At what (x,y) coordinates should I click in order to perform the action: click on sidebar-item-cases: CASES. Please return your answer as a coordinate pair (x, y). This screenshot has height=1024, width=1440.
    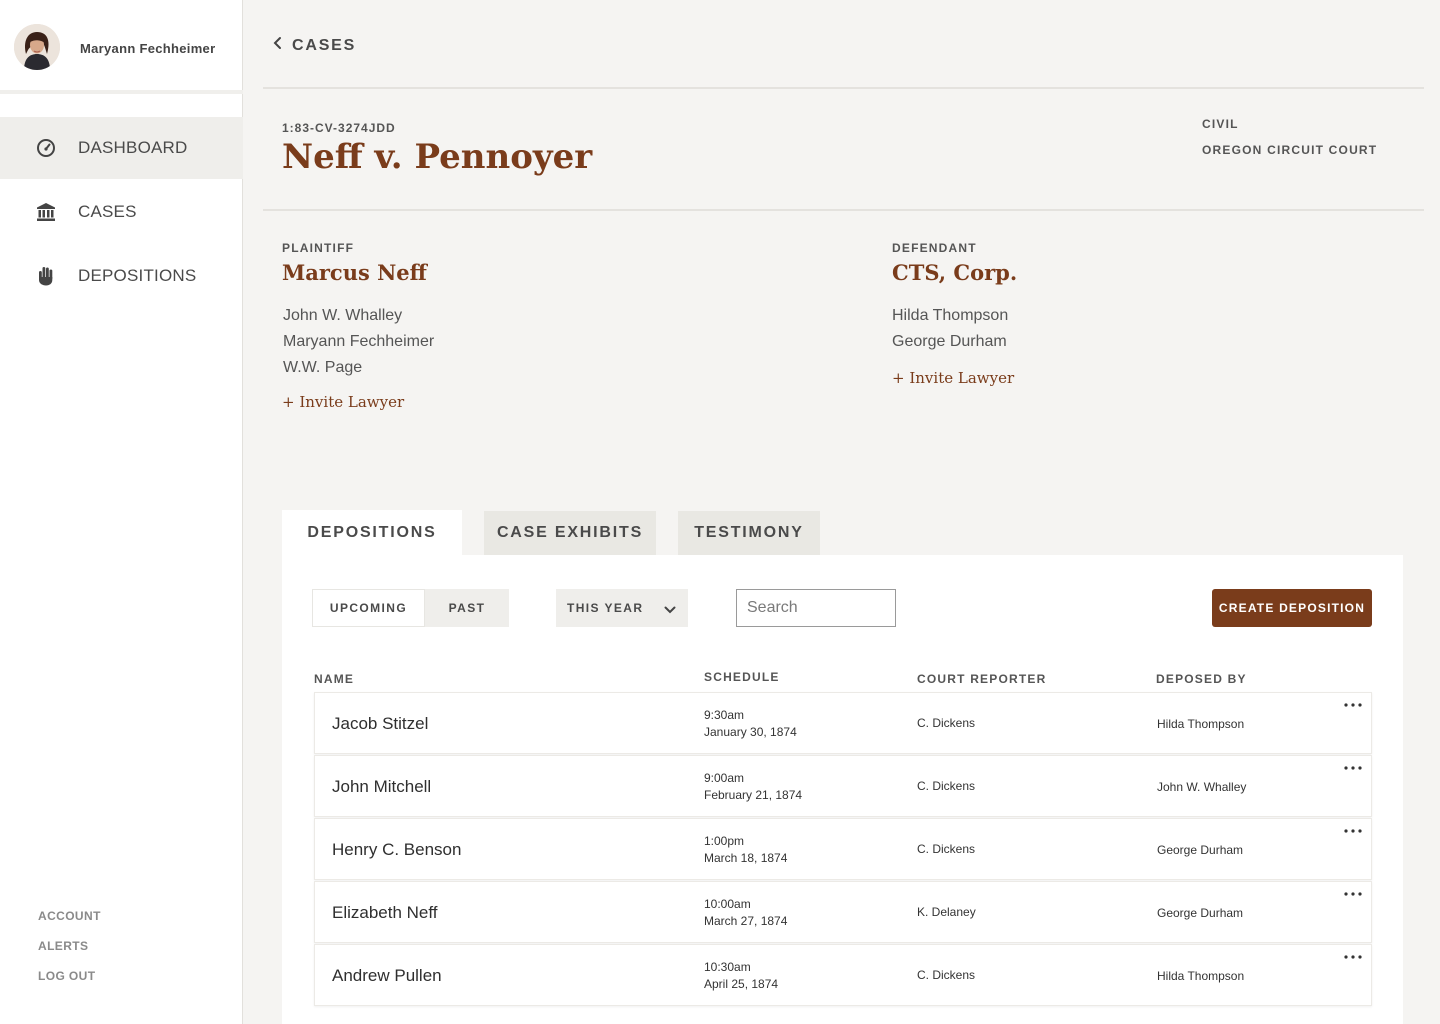
    Looking at the image, I should click on (121, 212).